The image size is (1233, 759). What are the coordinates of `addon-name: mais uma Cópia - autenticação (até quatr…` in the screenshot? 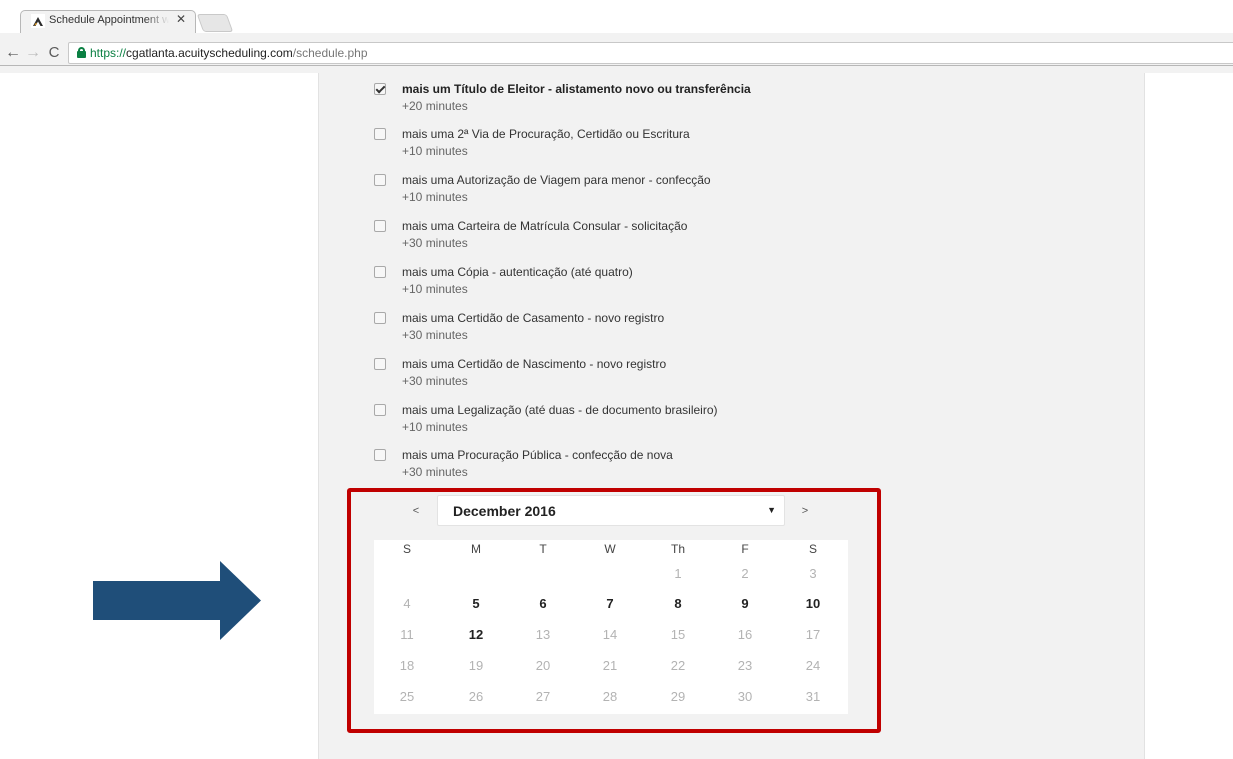 It's located at (517, 272).